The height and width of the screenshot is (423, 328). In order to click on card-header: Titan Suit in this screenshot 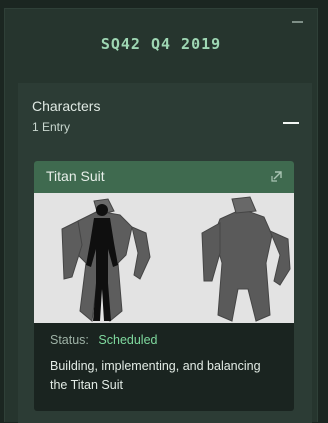, I will do `click(164, 177)`.